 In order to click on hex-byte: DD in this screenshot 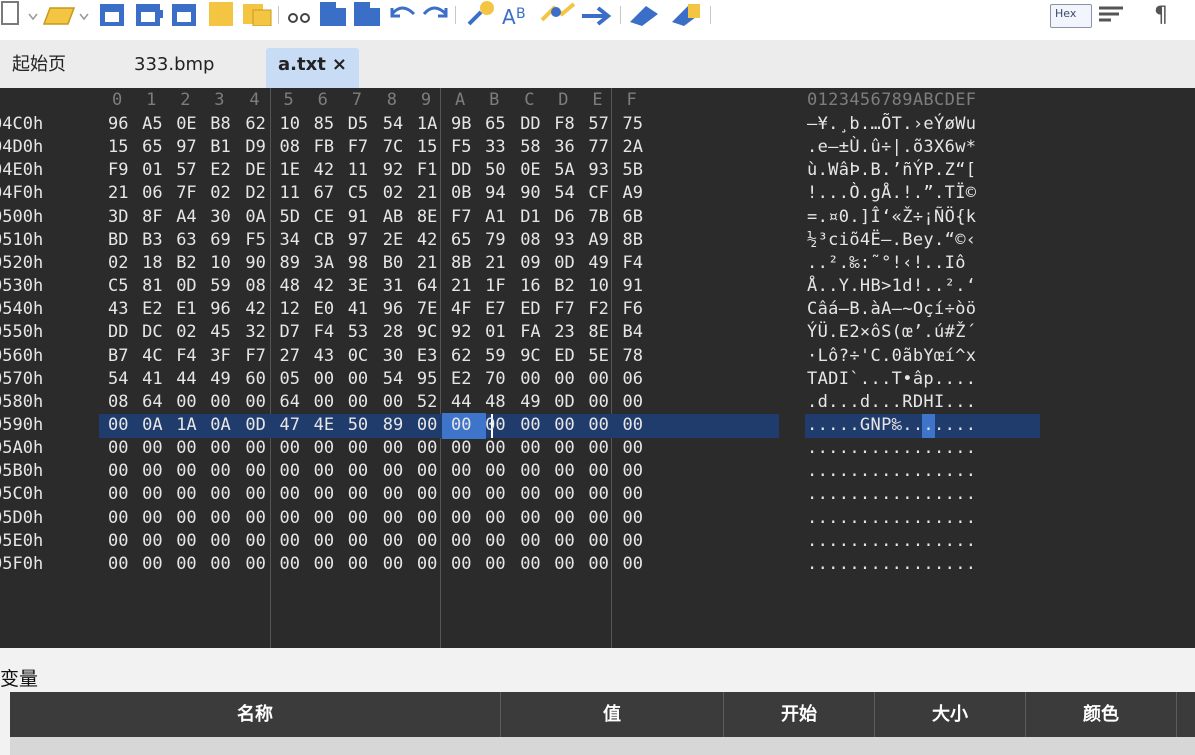, I will do `click(537, 124)`.